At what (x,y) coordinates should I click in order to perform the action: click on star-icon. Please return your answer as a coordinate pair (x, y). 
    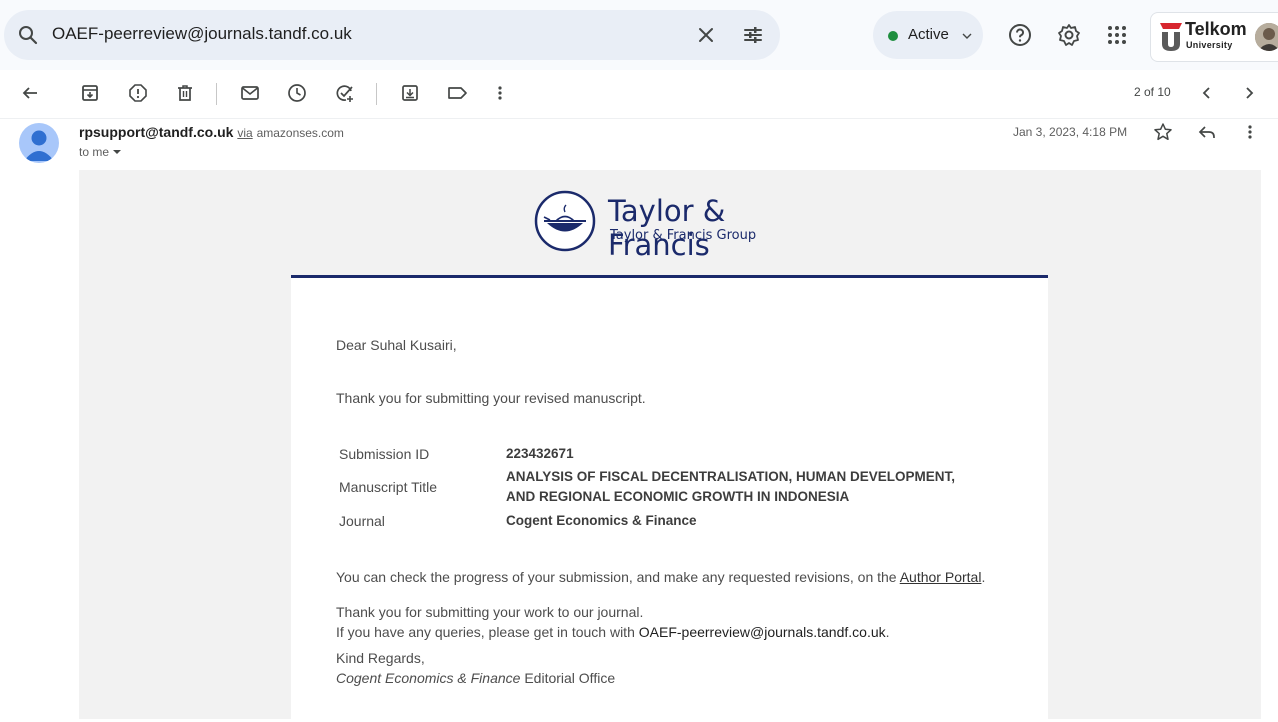
    Looking at the image, I should click on (1163, 134).